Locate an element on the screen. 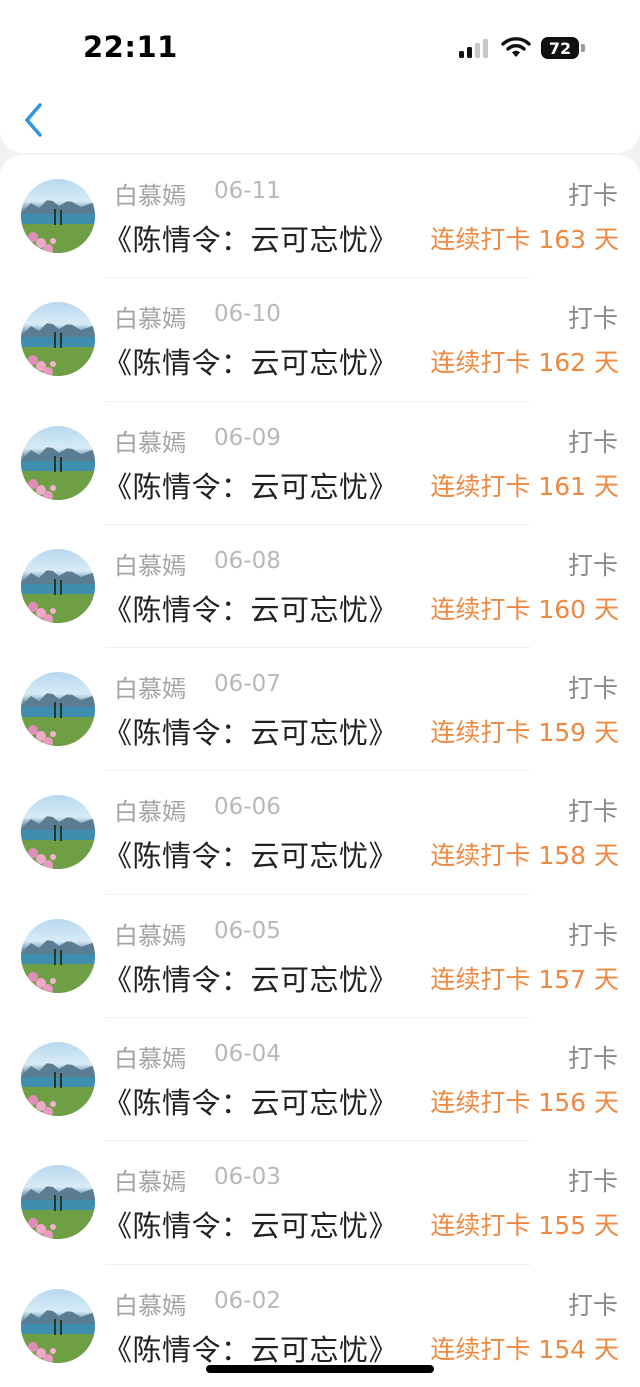 The image size is (640, 1387). streak-label: 连续打卡 159 天 is located at coordinates (524, 733).